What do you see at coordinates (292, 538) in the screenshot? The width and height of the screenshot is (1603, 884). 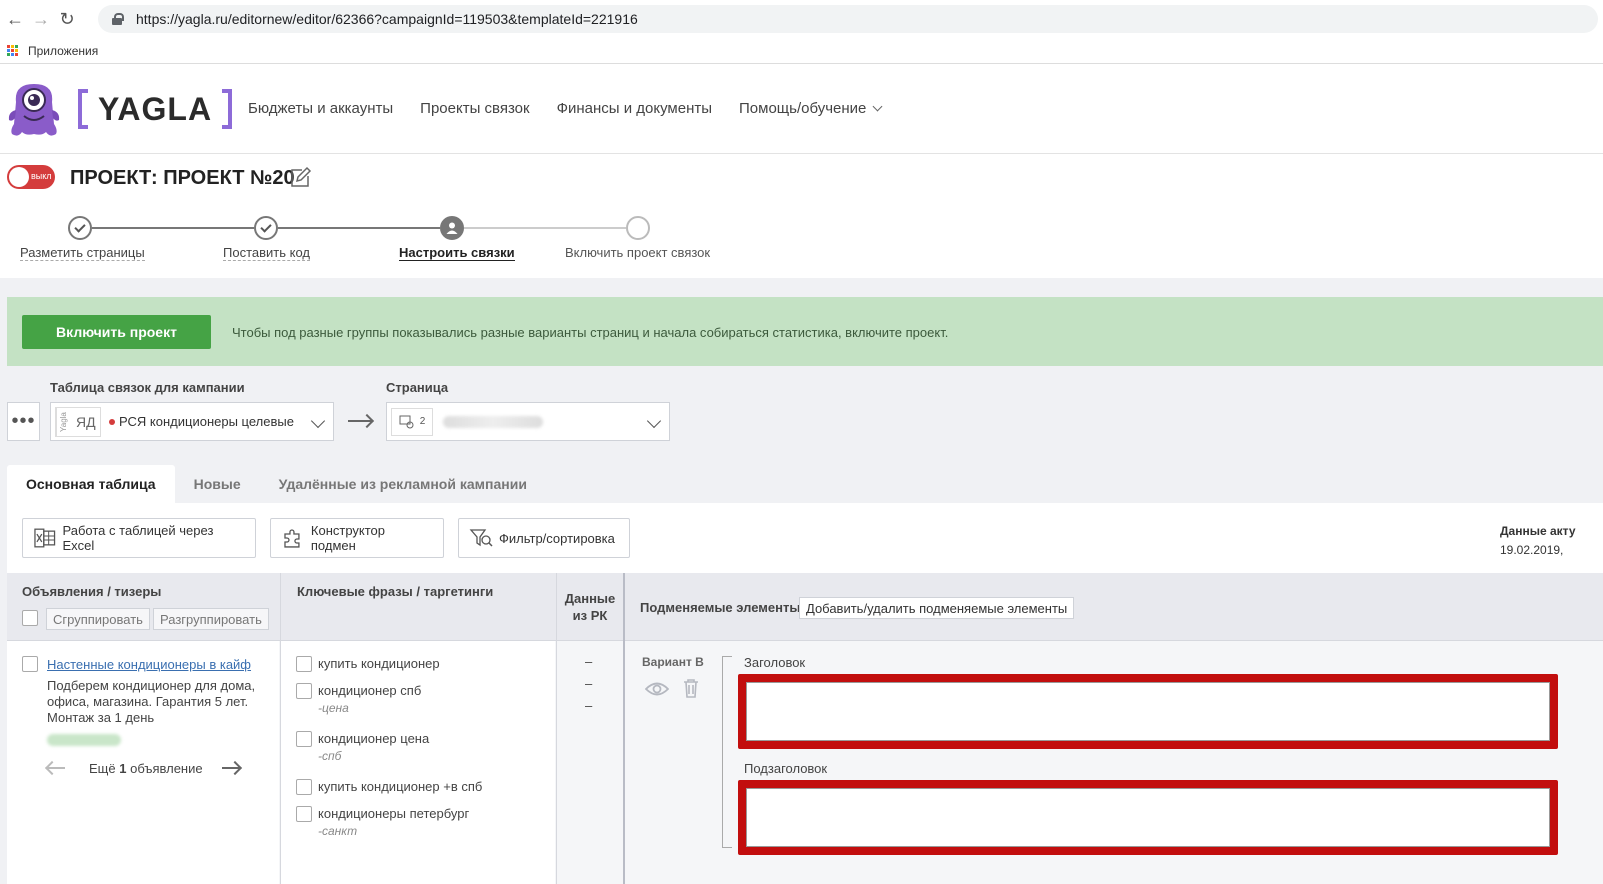 I see `puzzle-icon` at bounding box center [292, 538].